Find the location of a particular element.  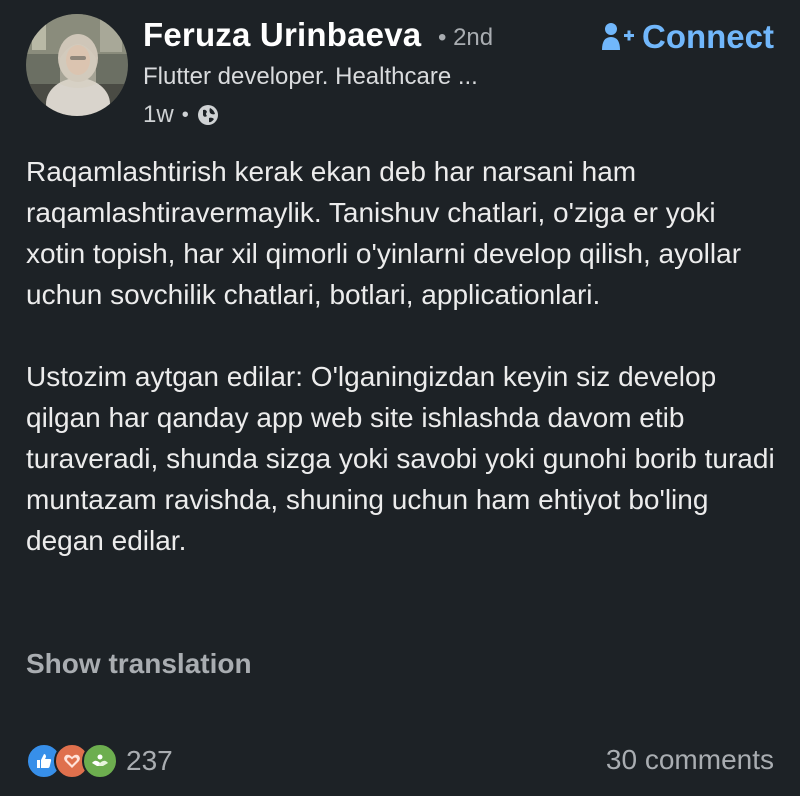

author-avatar is located at coordinates (77, 65).